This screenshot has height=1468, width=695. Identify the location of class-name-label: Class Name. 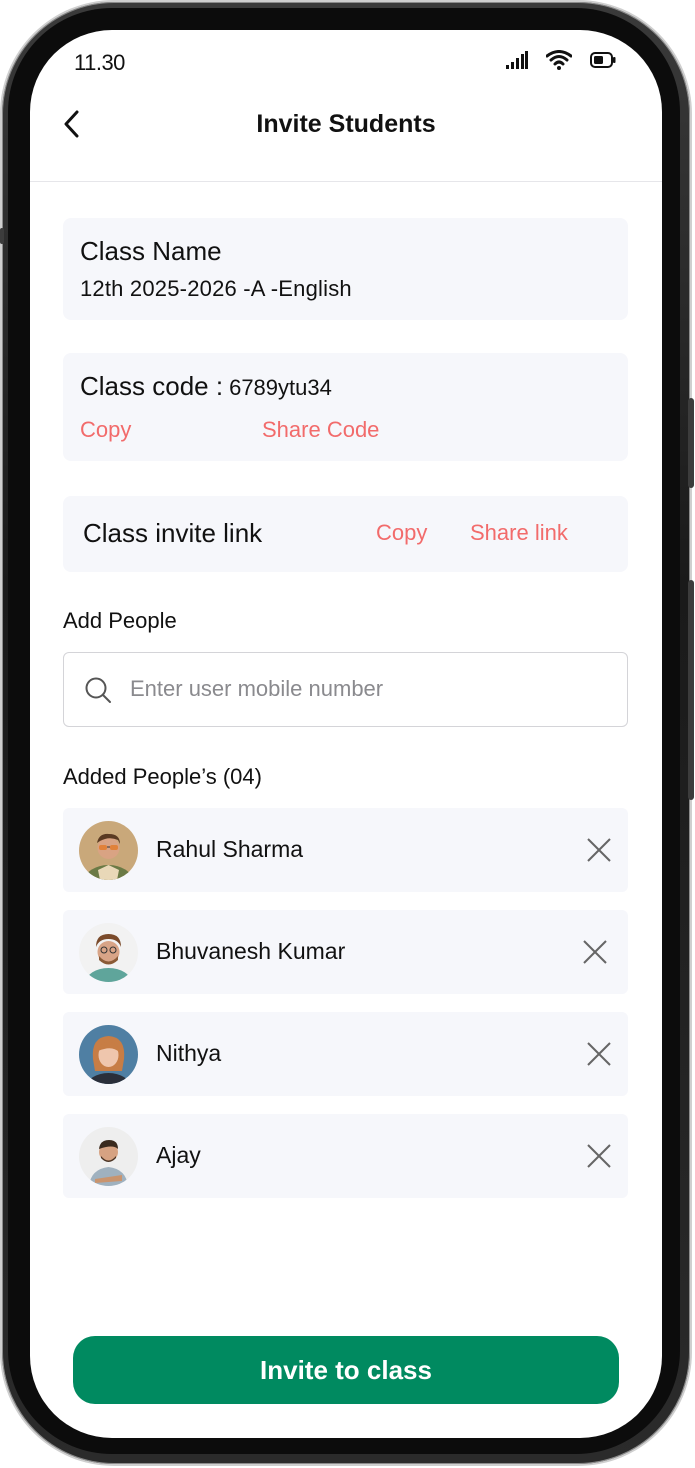
(151, 251).